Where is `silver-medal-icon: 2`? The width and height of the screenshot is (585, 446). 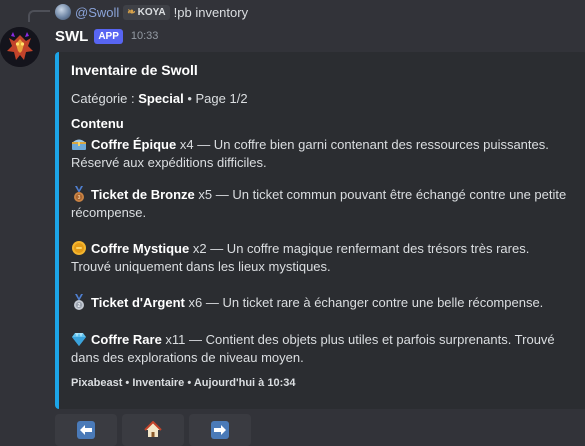
silver-medal-icon: 2 is located at coordinates (79, 302).